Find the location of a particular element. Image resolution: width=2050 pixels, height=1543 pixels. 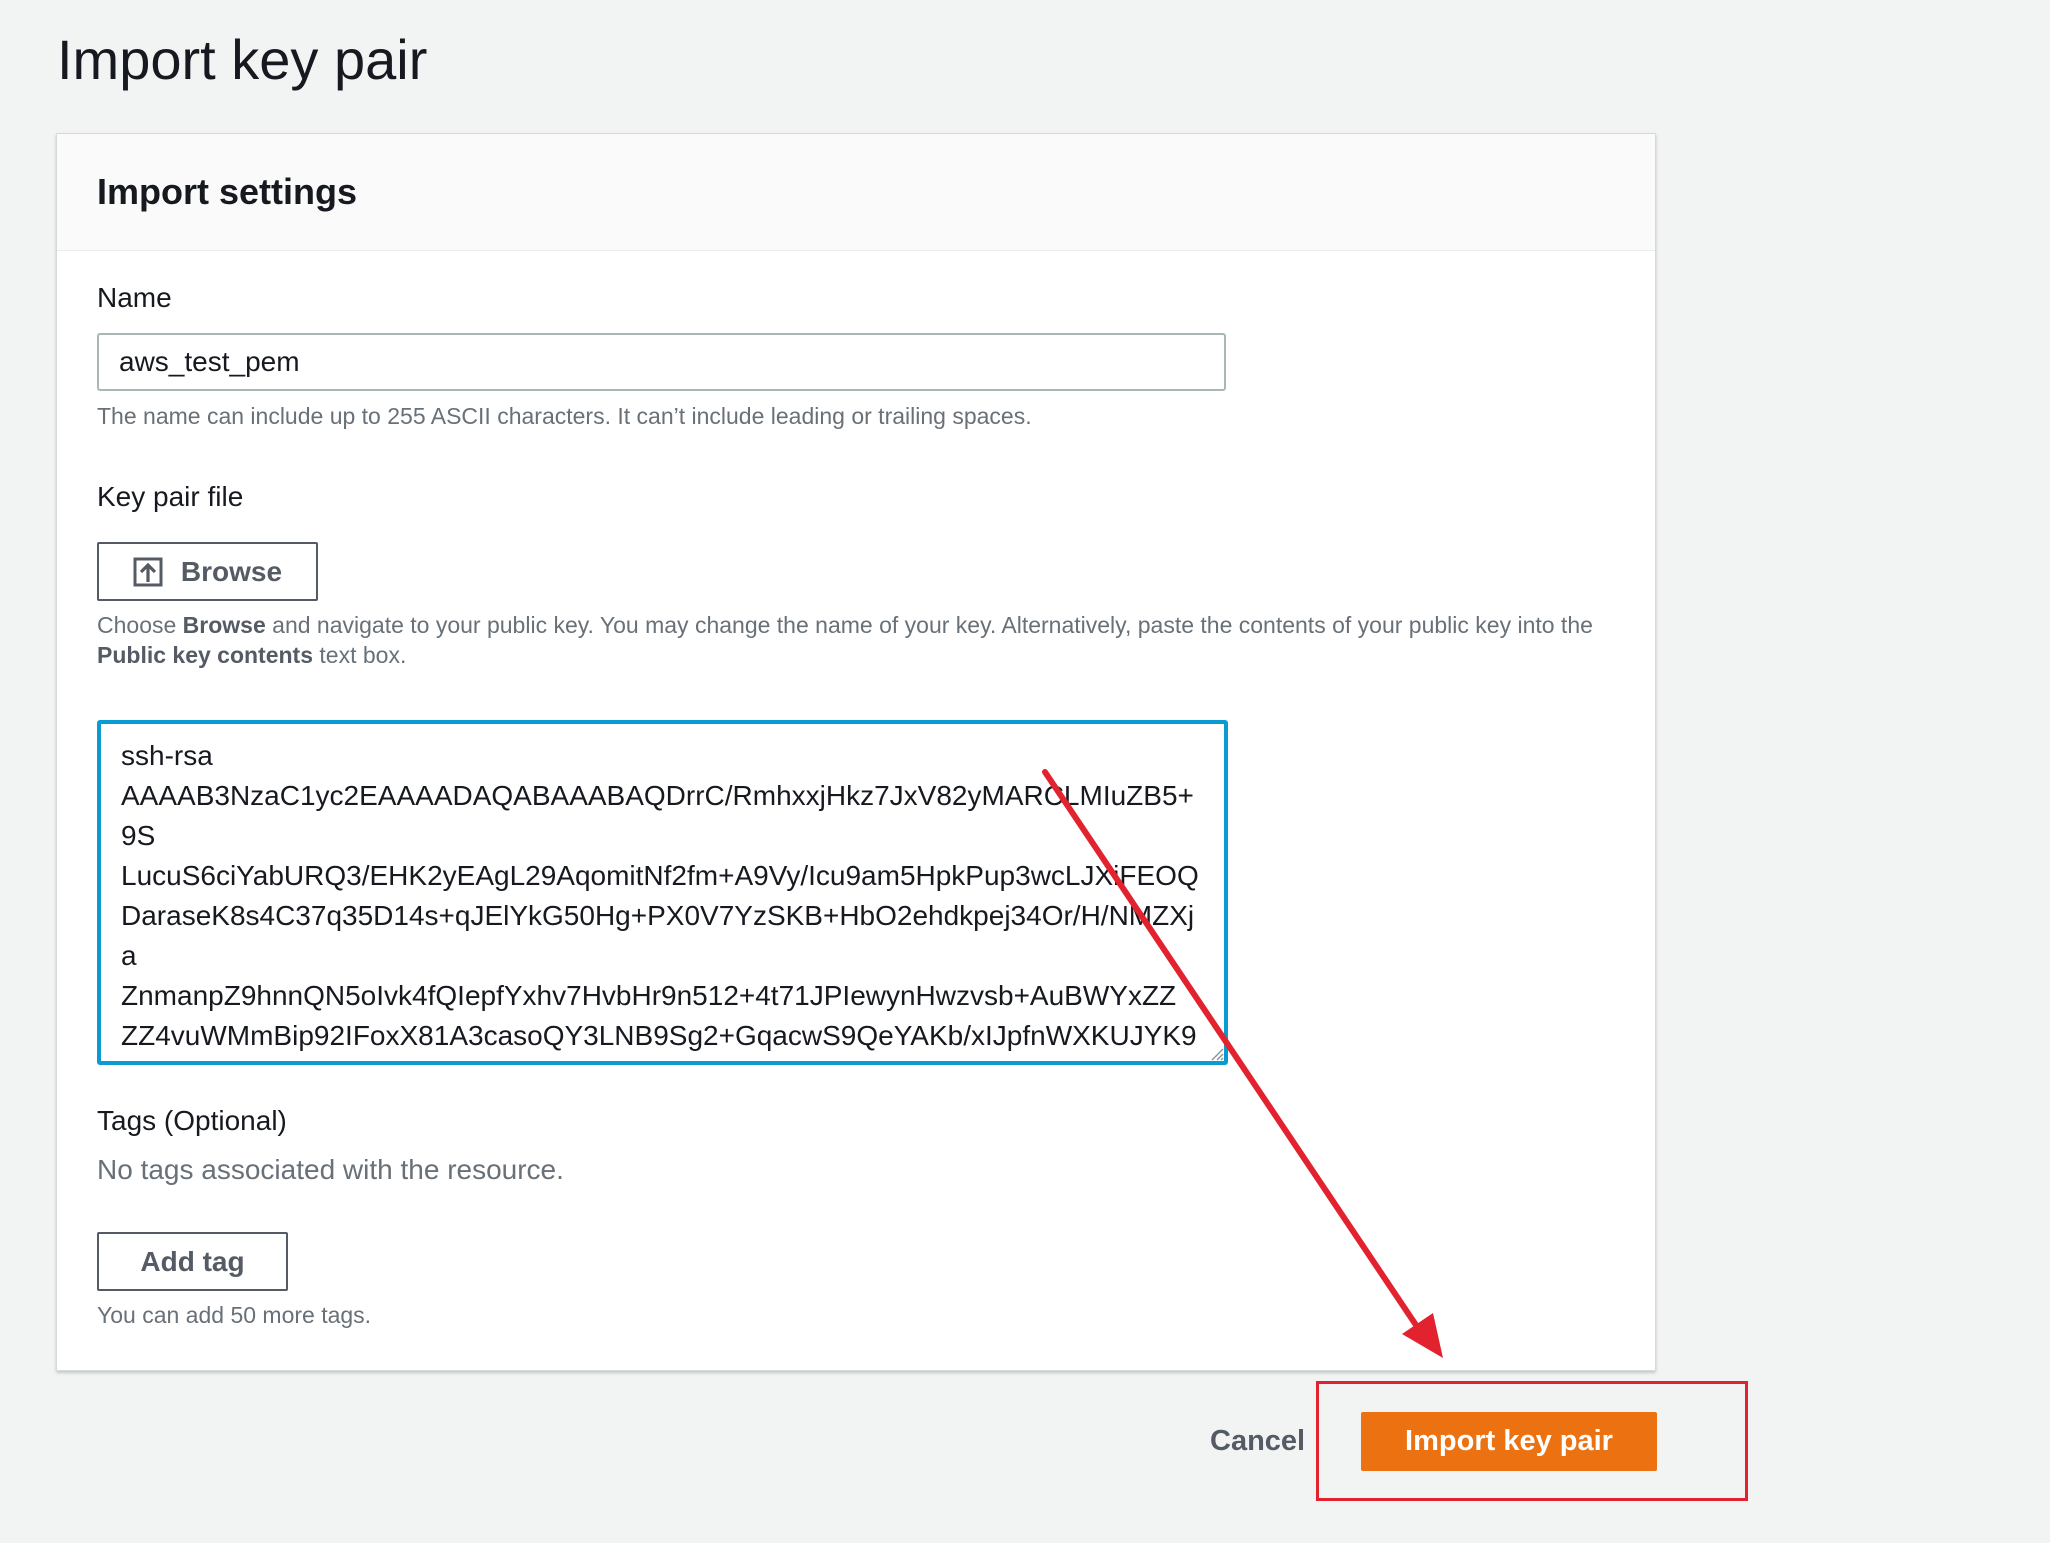

browse-label: Browse is located at coordinates (231, 571).